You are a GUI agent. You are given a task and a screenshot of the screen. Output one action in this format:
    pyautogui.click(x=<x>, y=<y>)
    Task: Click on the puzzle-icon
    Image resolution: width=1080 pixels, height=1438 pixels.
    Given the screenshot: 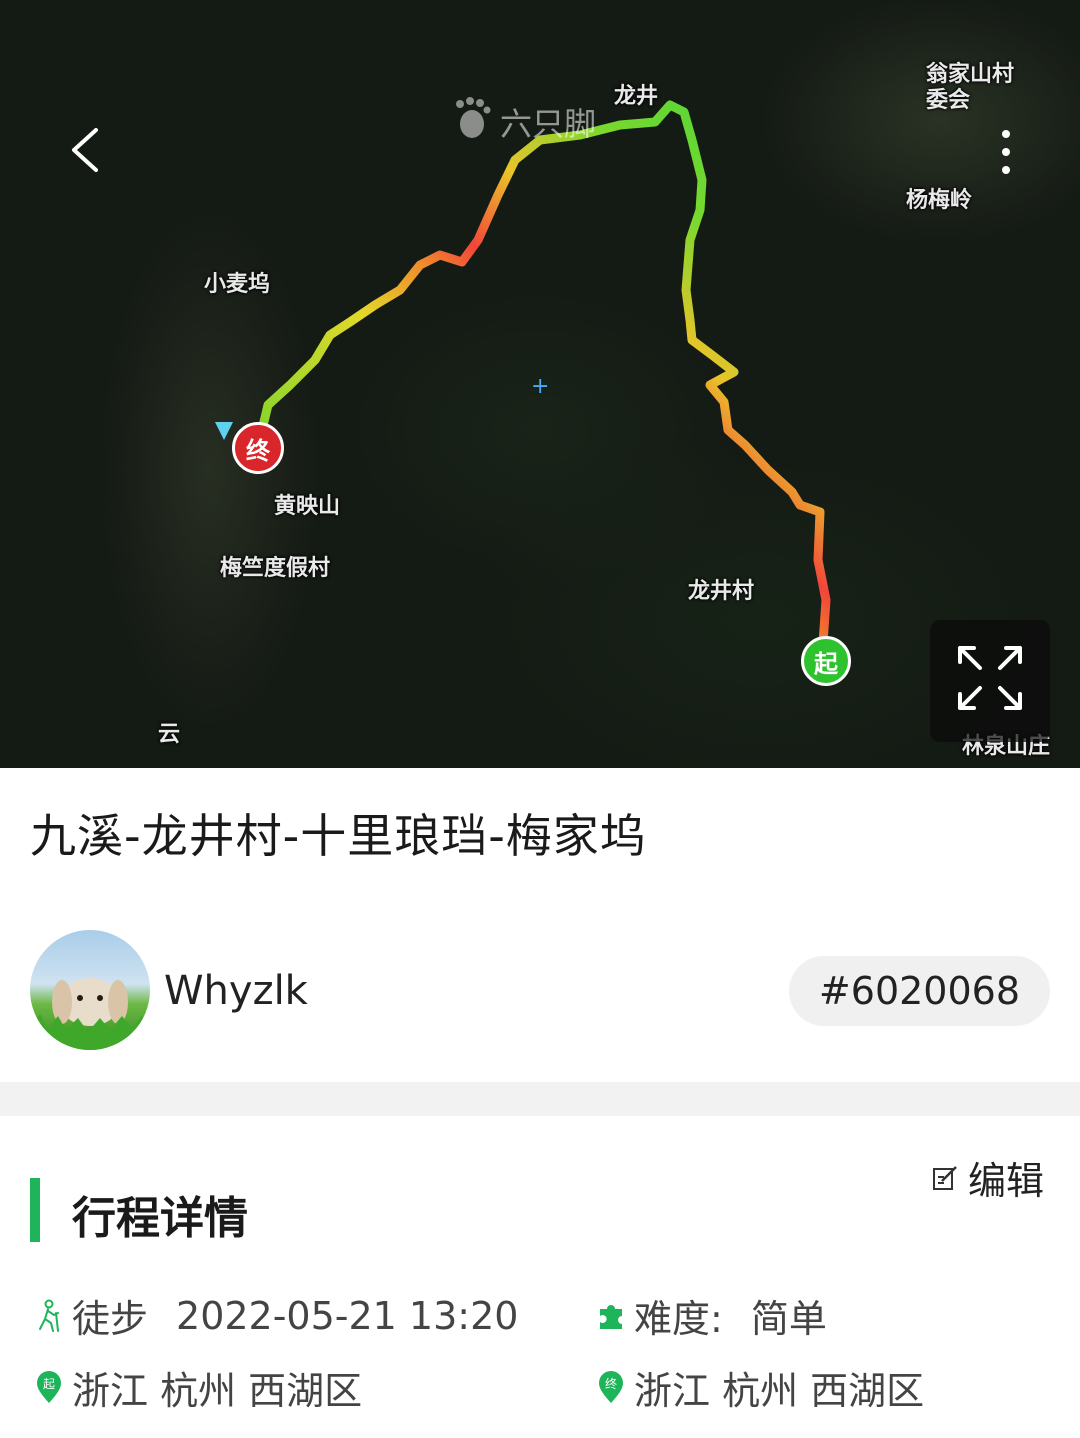 What is the action you would take?
    pyautogui.click(x=611, y=1316)
    